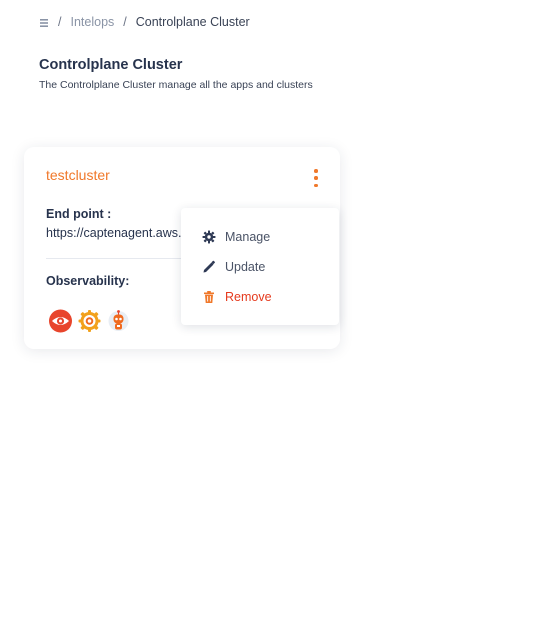  Describe the element at coordinates (118, 321) in the screenshot. I see `robot-icon` at that location.